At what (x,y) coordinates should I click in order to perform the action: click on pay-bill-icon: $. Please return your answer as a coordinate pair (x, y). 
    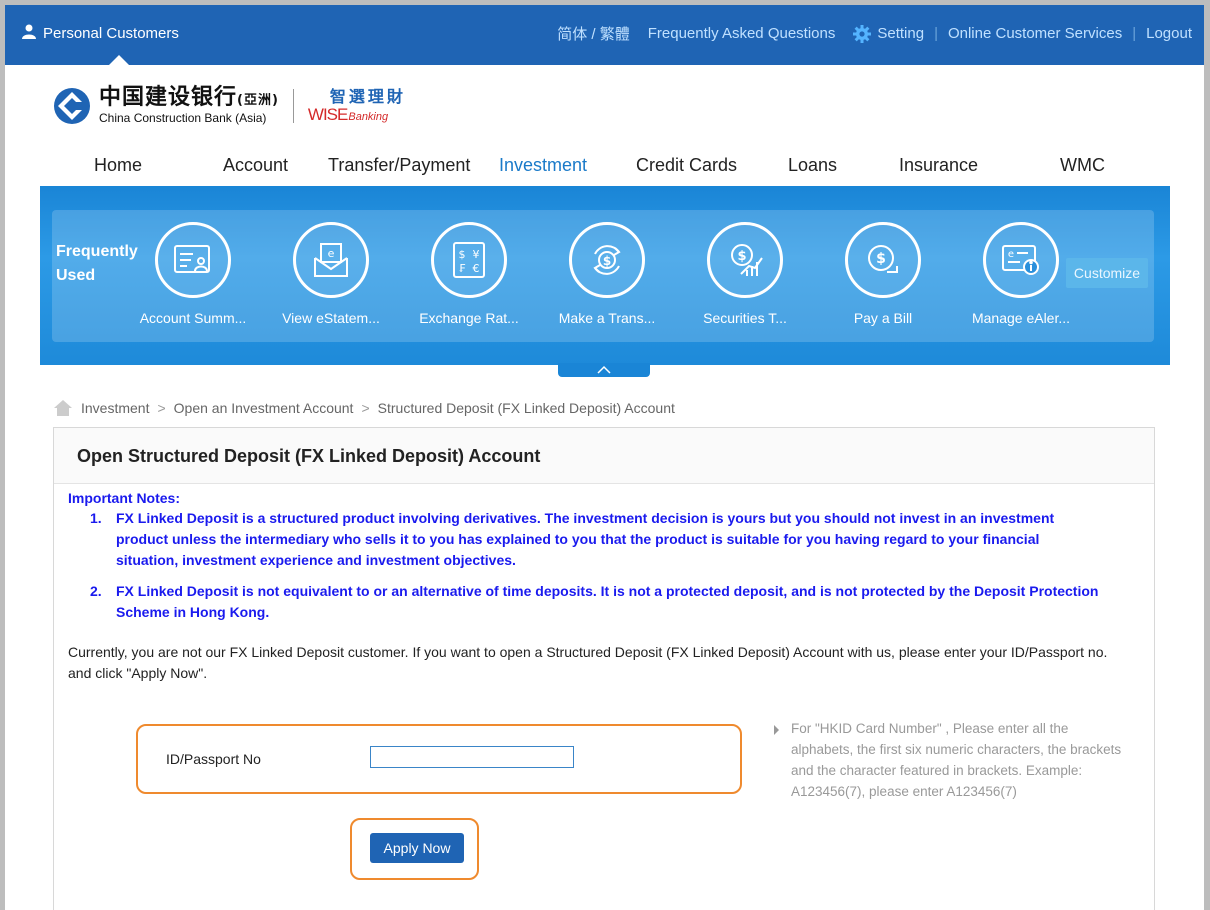
    Looking at the image, I should click on (883, 260).